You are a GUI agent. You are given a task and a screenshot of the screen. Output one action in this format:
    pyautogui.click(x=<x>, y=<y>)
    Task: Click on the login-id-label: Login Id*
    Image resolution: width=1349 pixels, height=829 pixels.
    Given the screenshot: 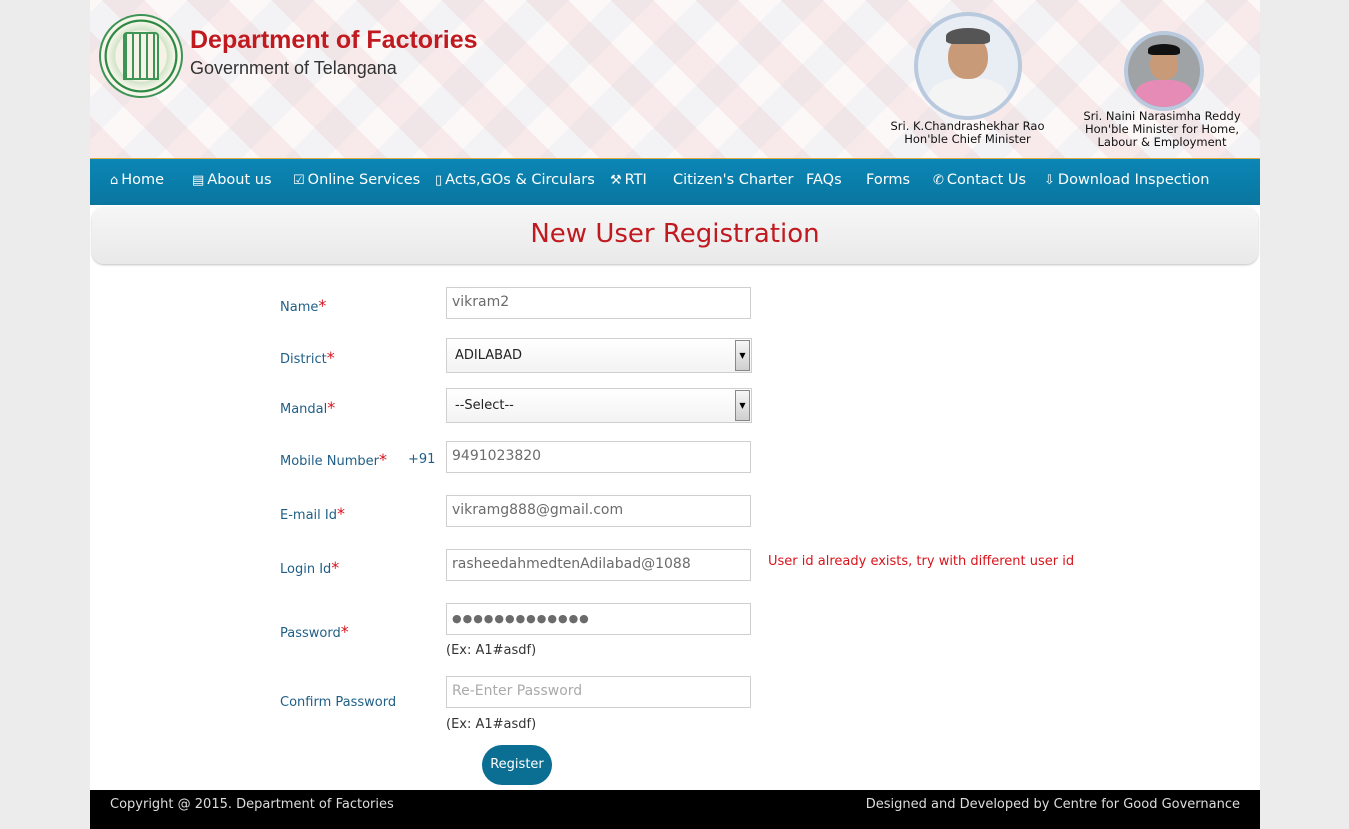 What is the action you would take?
    pyautogui.click(x=309, y=567)
    